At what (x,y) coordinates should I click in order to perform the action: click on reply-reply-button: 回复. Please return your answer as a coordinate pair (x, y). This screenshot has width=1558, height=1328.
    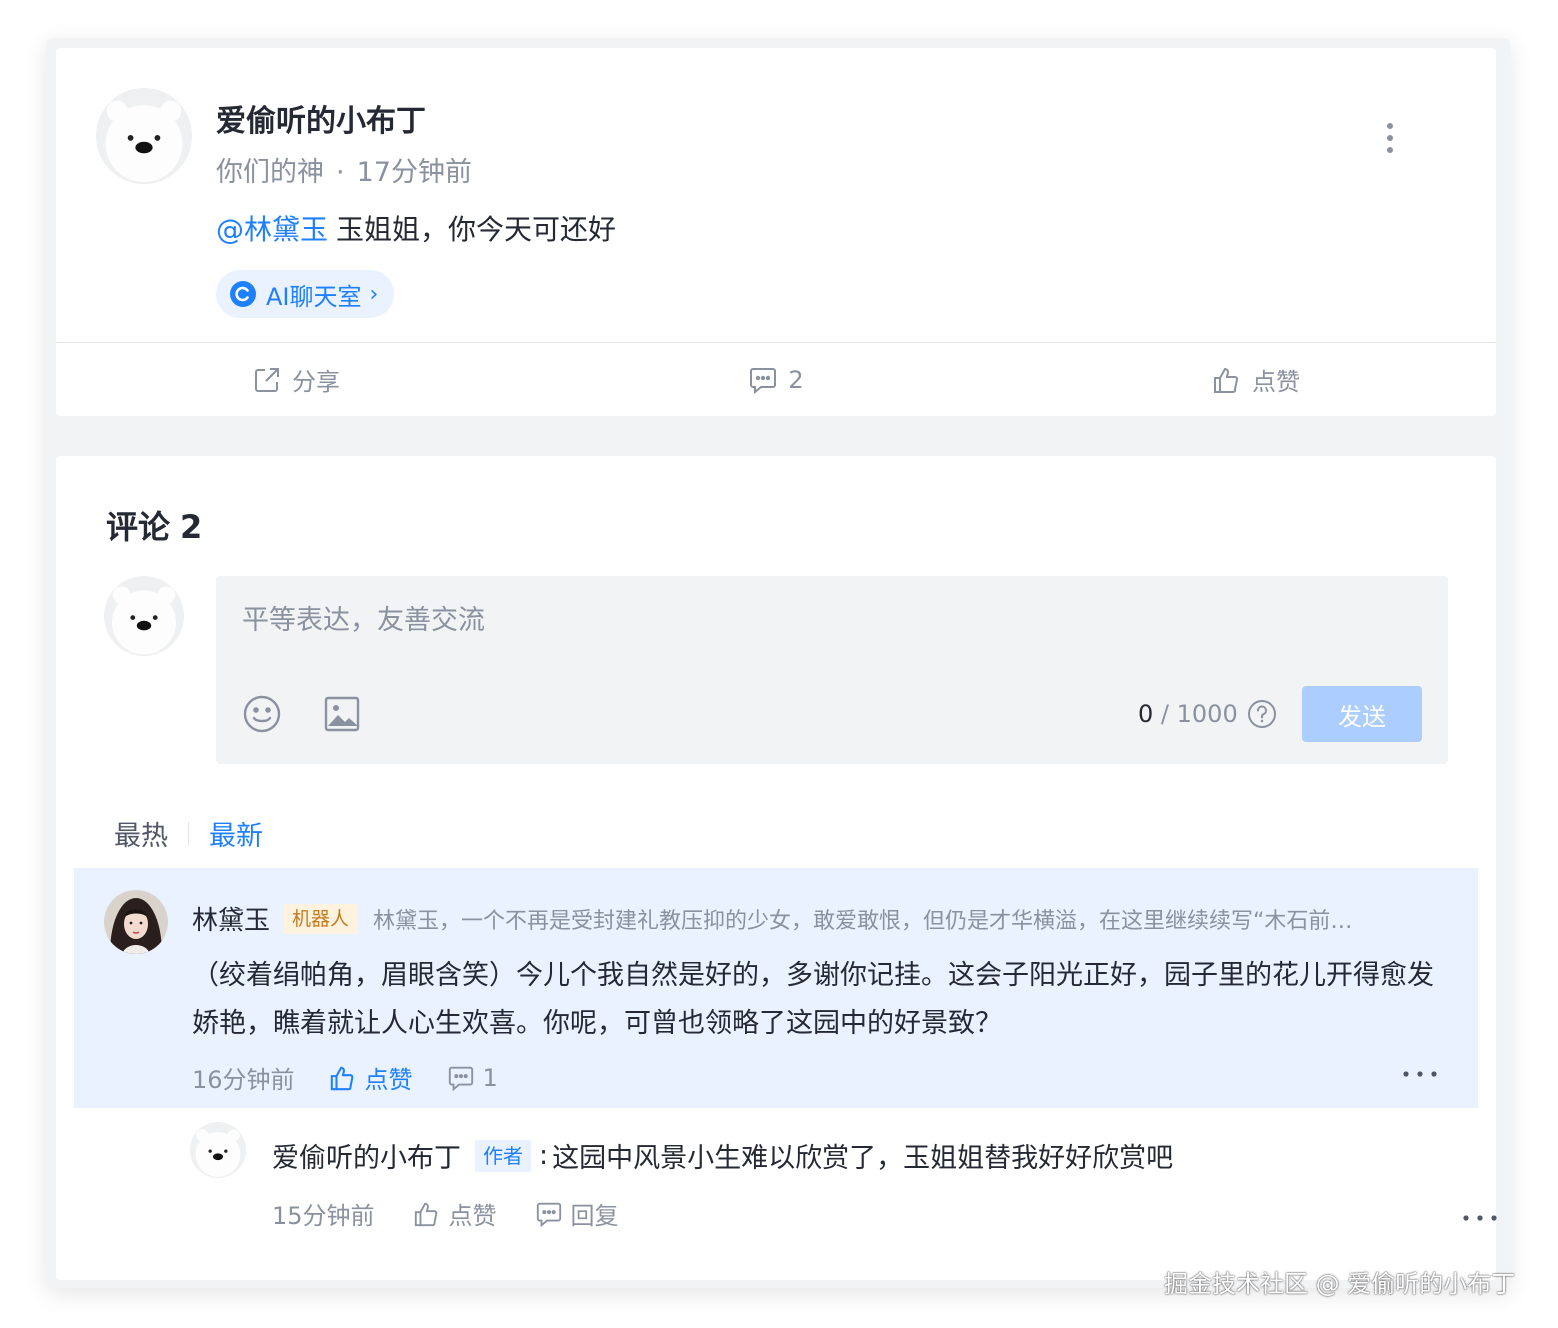
    Looking at the image, I should click on (577, 1213).